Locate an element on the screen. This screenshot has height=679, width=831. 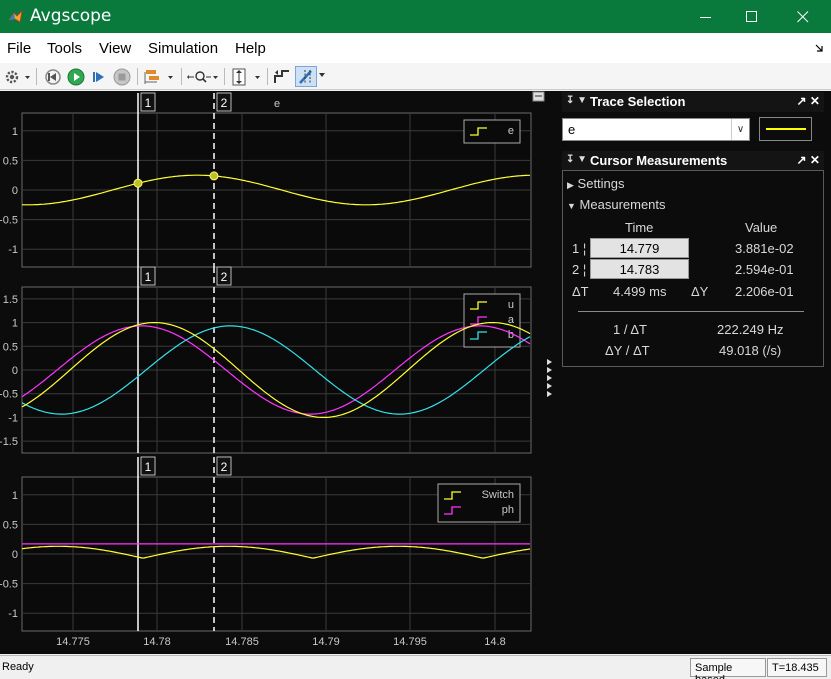
x-tick-label: 14.78 is located at coordinates (157, 642).